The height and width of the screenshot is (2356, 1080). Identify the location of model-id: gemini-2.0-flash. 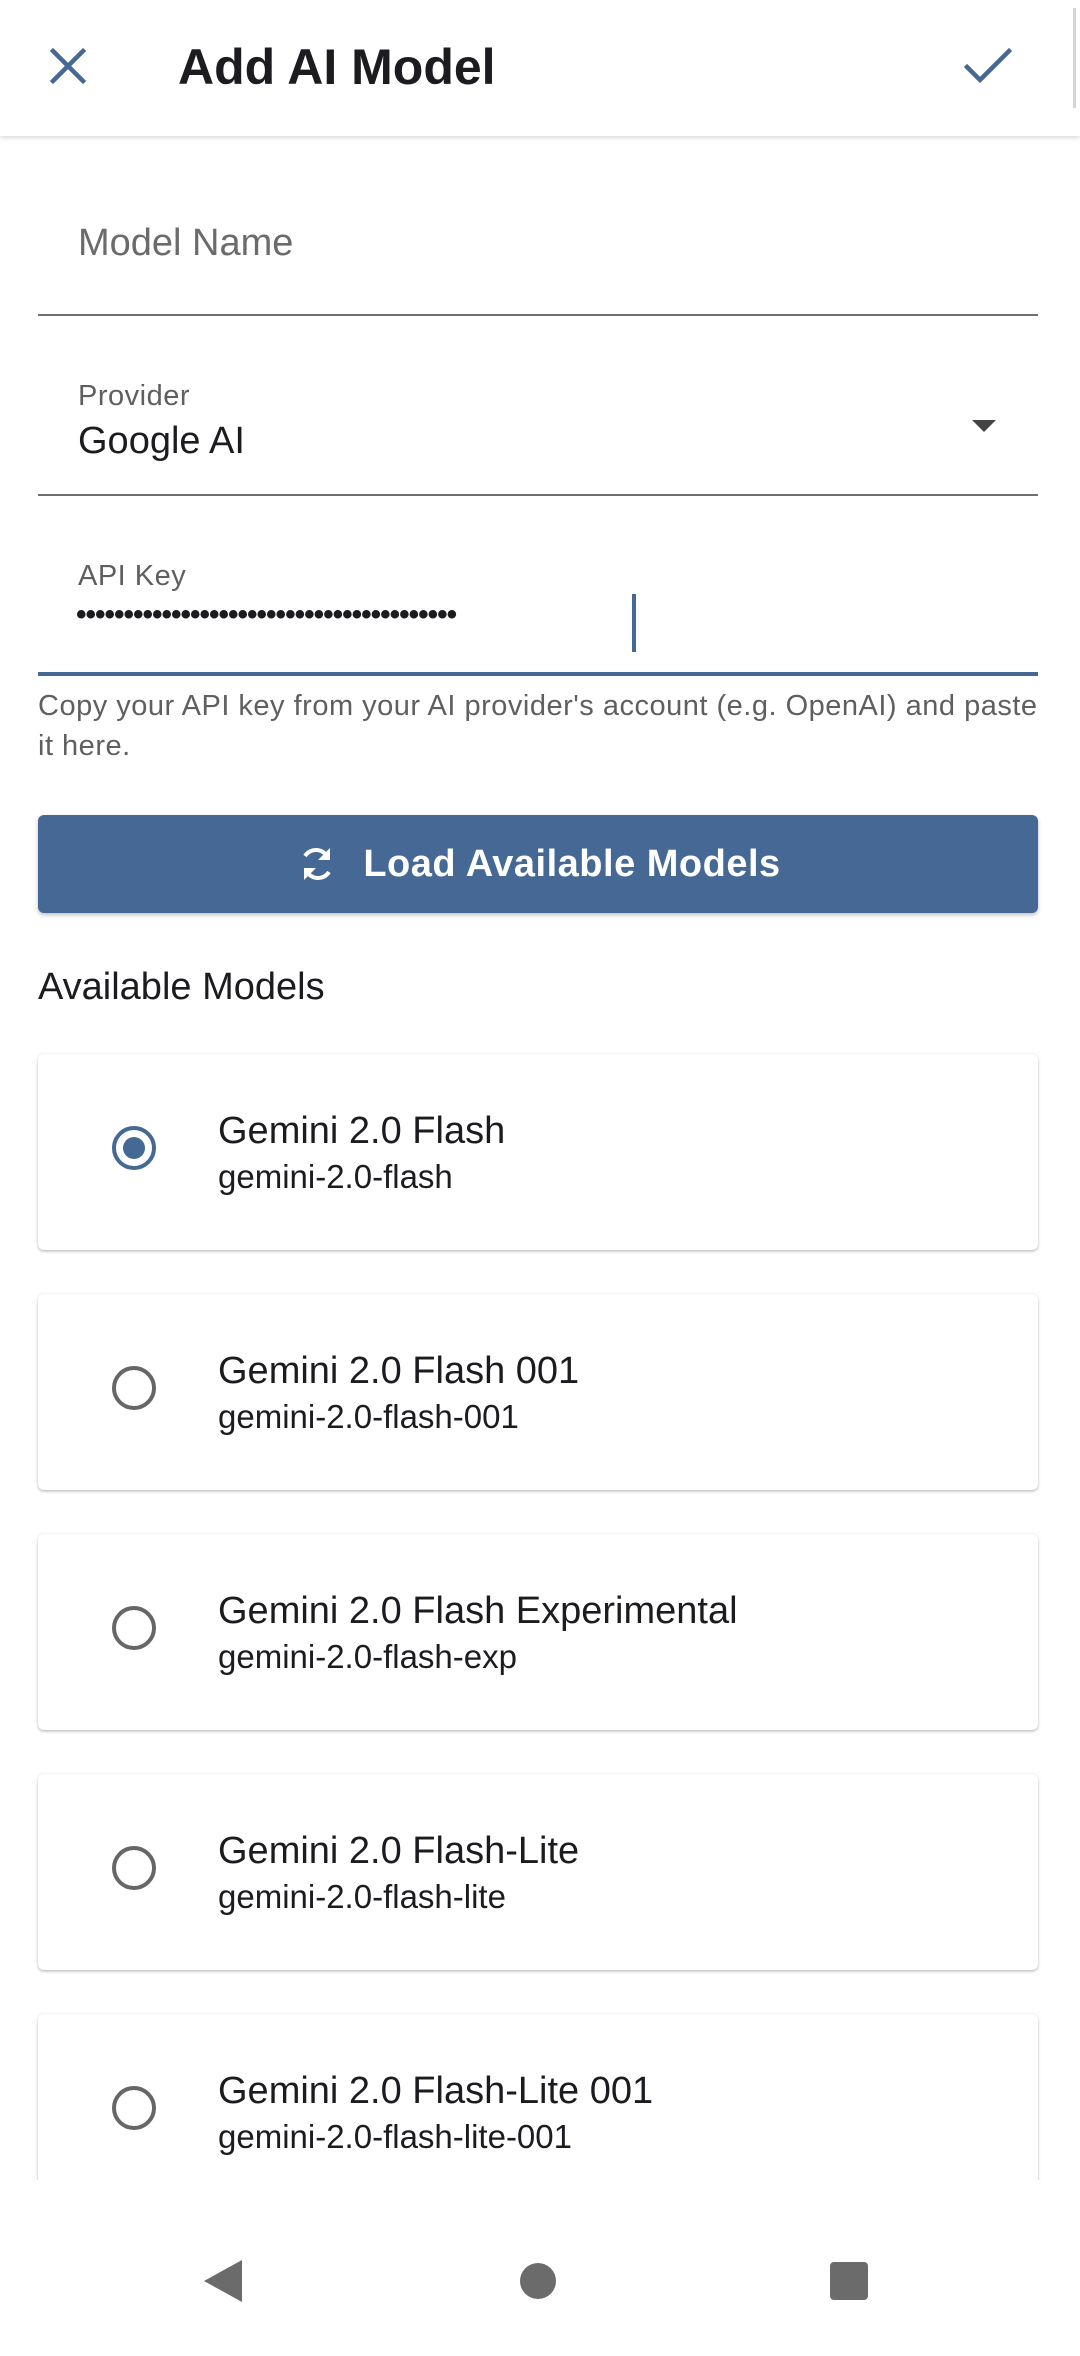
(335, 1176).